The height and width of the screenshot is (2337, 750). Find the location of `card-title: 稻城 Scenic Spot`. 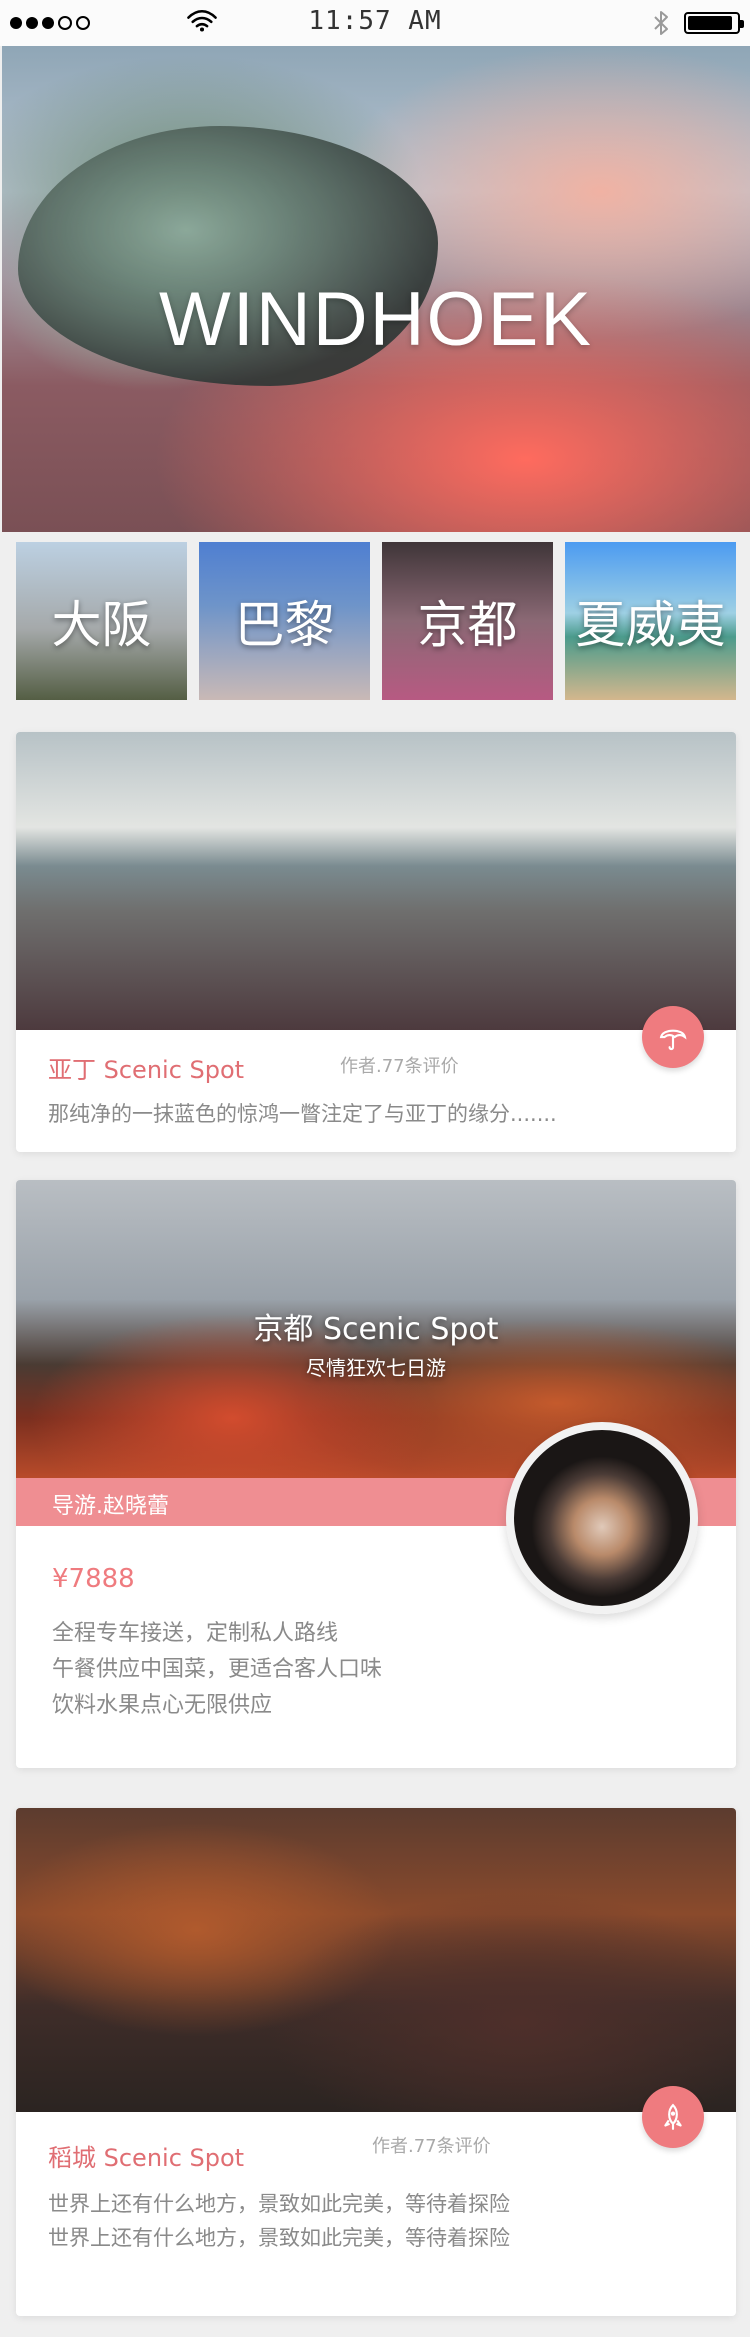

card-title: 稻城 Scenic Spot is located at coordinates (146, 2158).